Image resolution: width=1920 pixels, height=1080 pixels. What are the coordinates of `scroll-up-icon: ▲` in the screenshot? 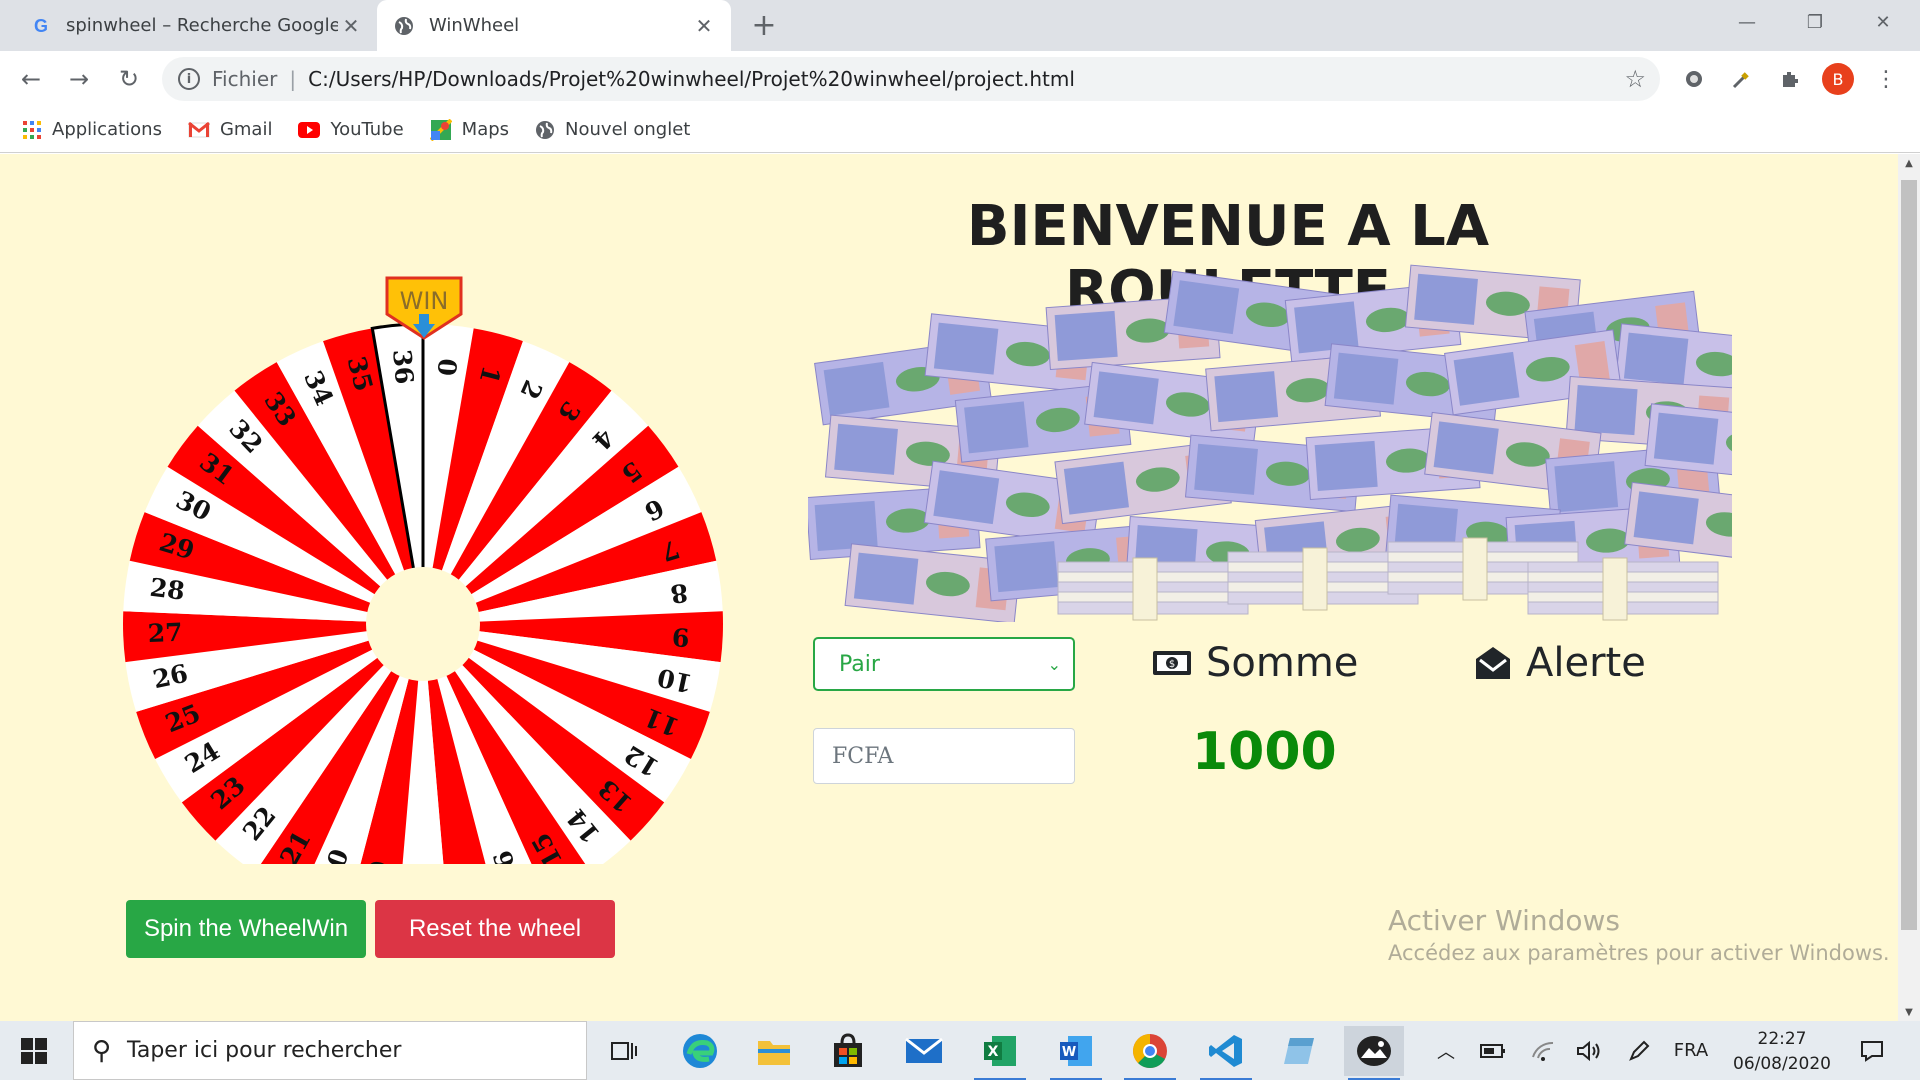 It's located at (1909, 163).